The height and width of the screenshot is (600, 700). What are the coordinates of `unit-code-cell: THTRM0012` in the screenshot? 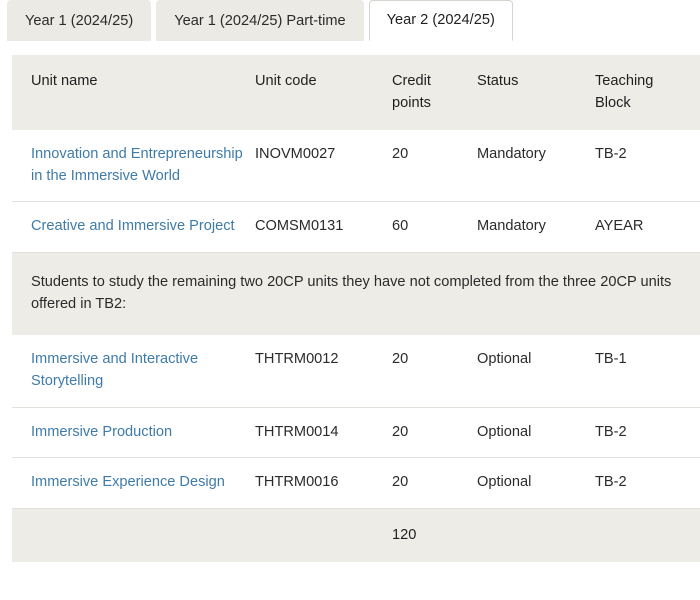 It's located at (297, 359).